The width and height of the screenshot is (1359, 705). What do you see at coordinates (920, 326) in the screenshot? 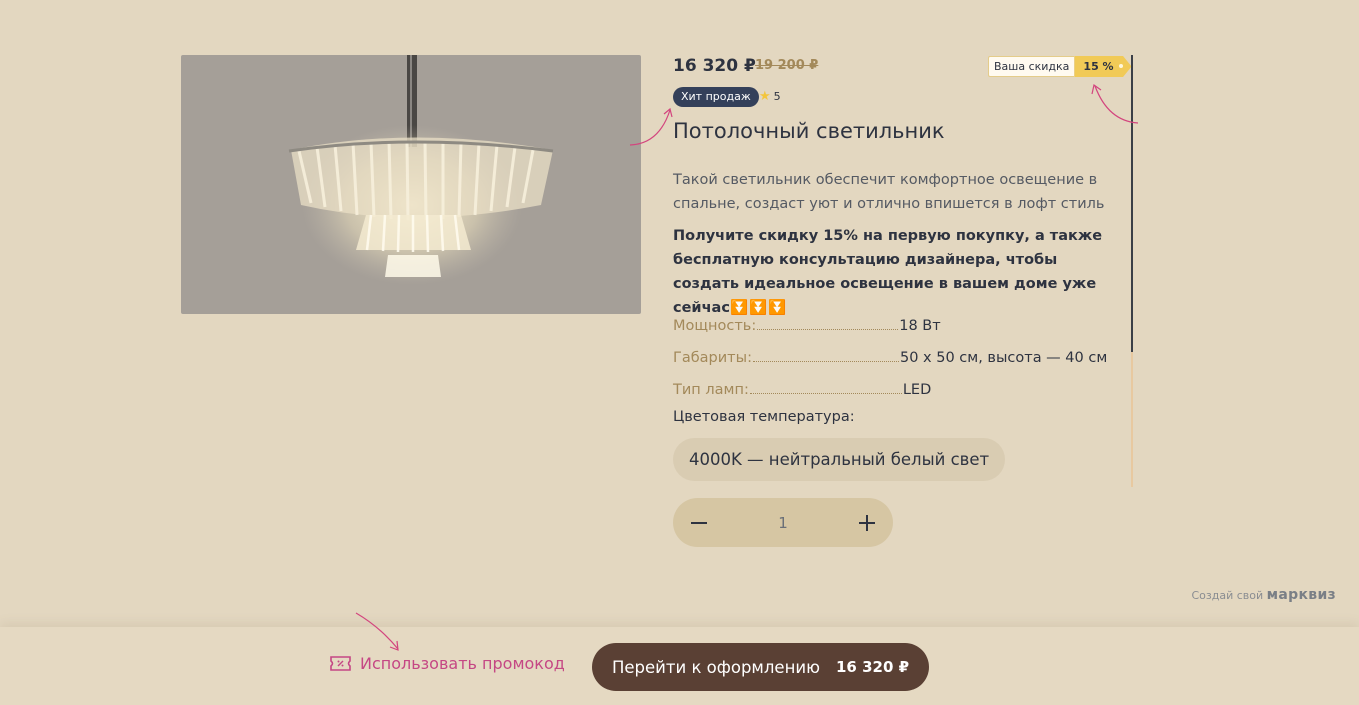
I see `spec-value: 18 Вт` at bounding box center [920, 326].